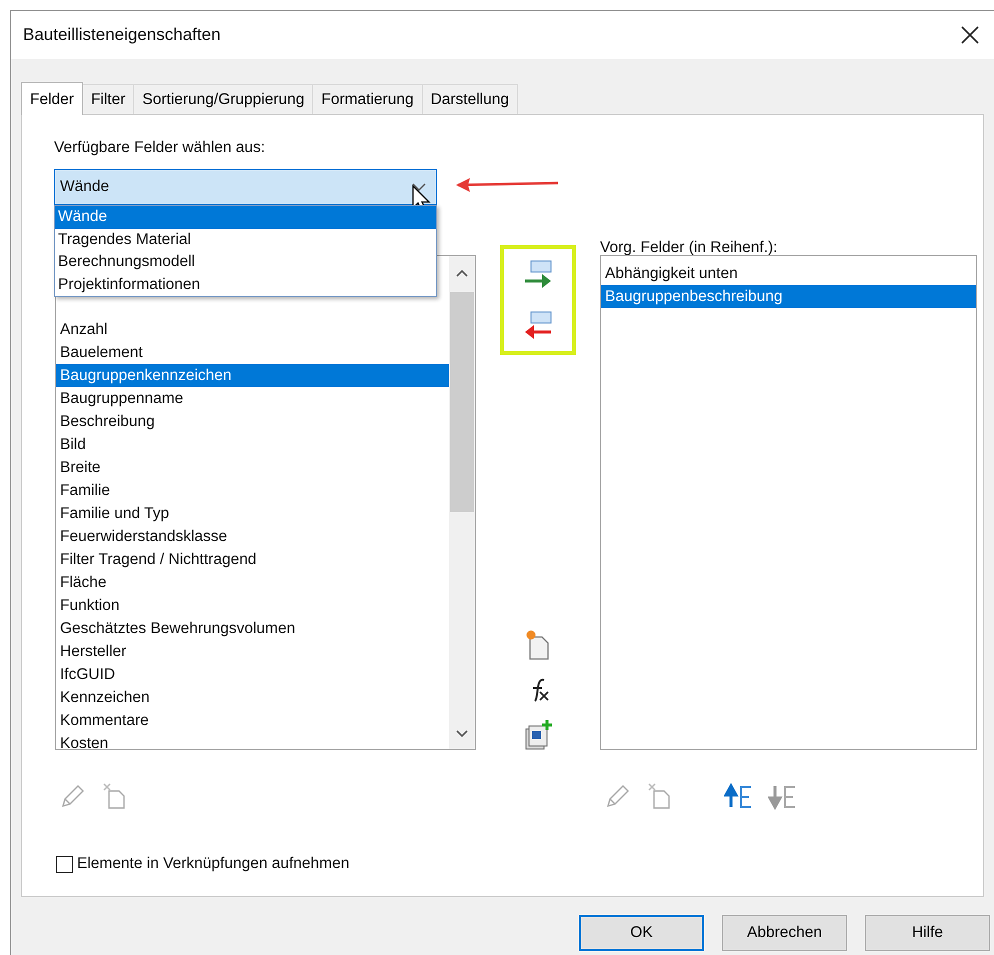 Image resolution: width=994 pixels, height=955 pixels. Describe the element at coordinates (122, 35) in the screenshot. I see `window-title: Bauteillisteneigenschaften` at that location.